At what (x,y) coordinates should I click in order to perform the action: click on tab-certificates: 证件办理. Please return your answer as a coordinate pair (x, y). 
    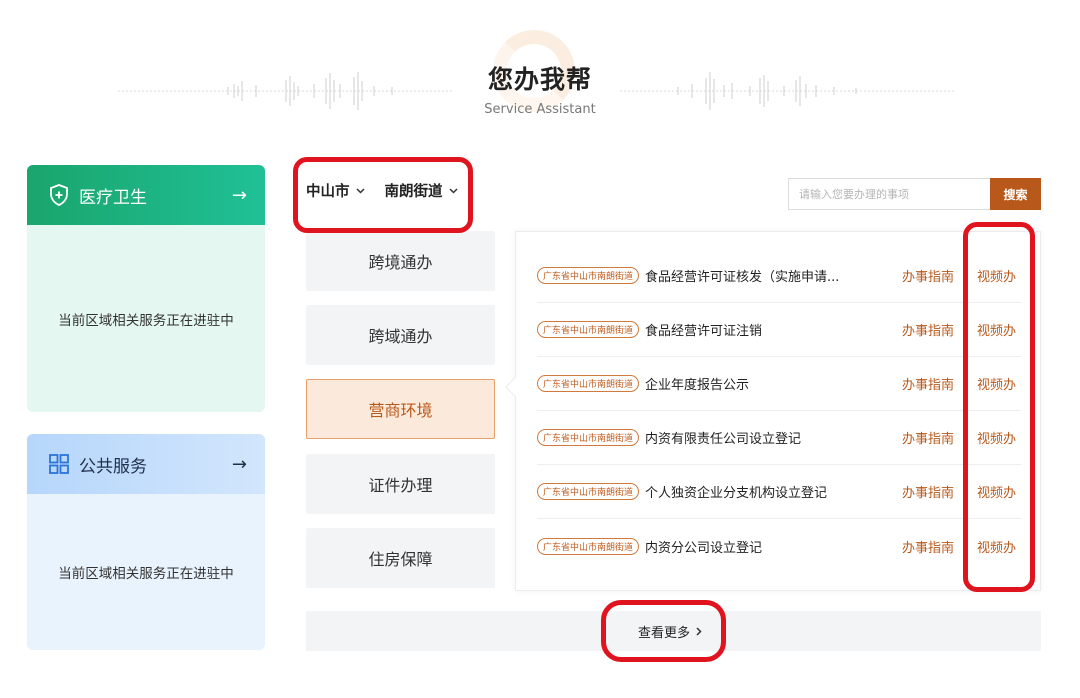
    Looking at the image, I should click on (400, 484).